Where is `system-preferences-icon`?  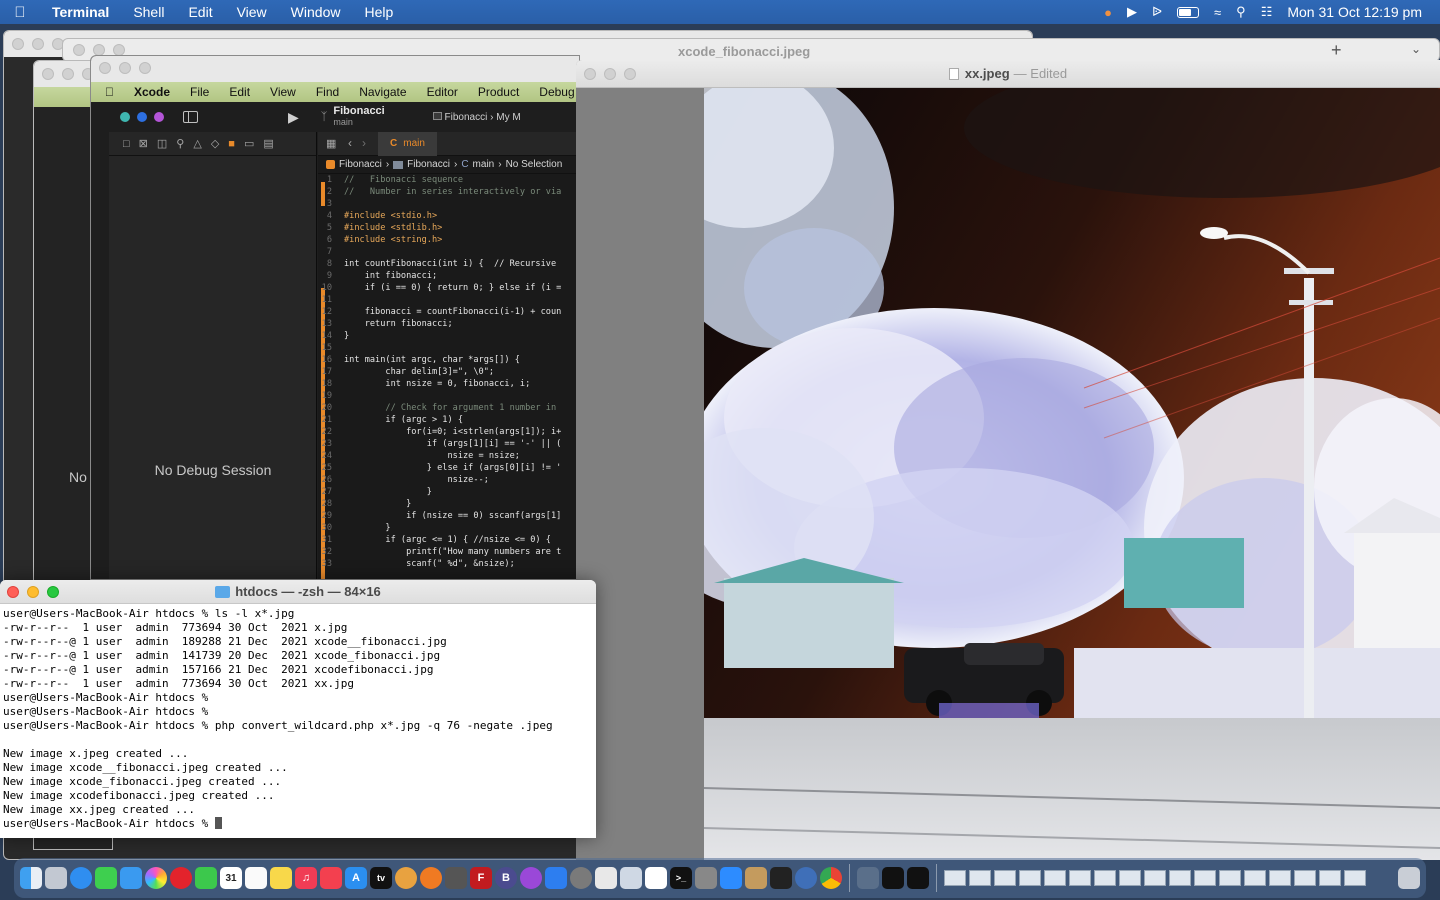
system-preferences-icon is located at coordinates (581, 878).